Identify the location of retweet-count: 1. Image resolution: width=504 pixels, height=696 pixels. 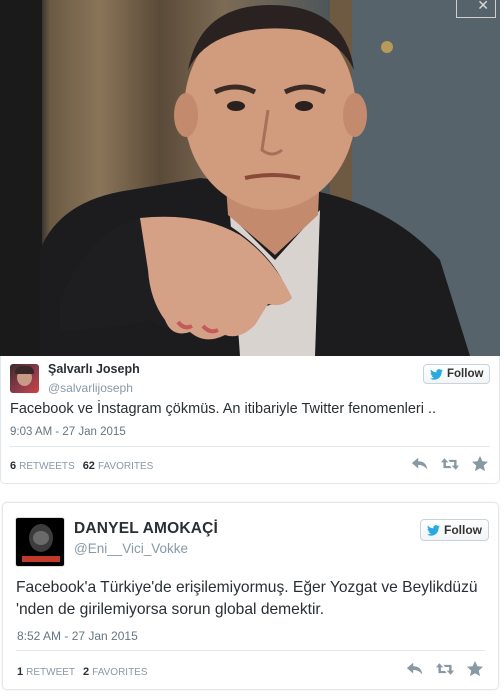
(20, 672).